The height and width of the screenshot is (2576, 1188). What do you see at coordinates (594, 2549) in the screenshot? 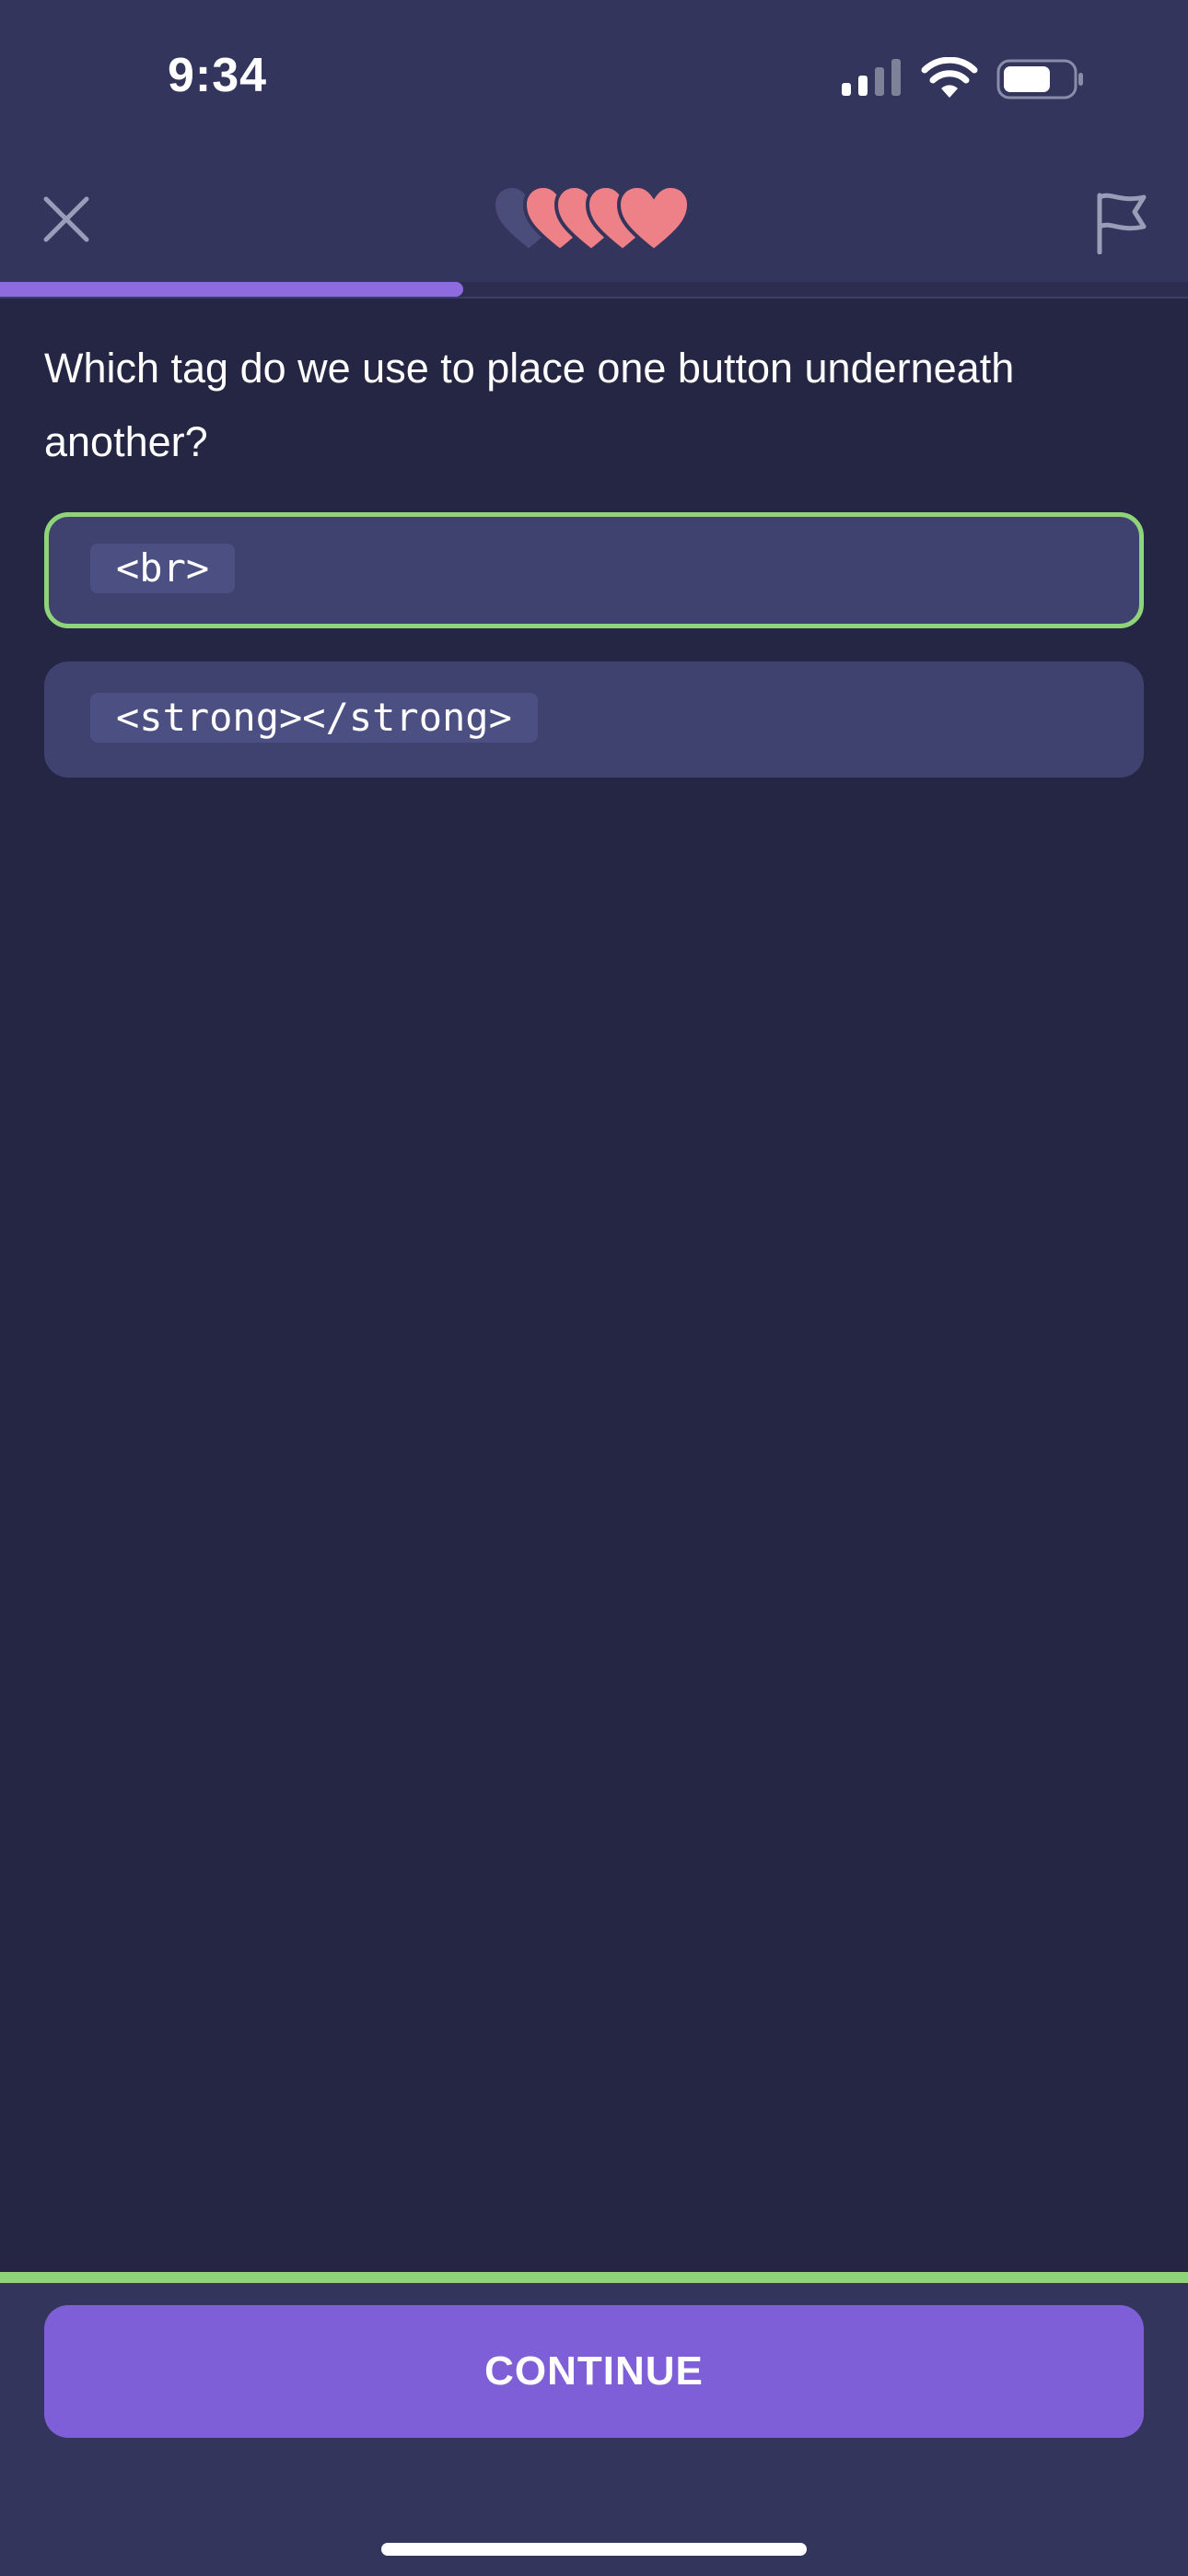
I see `home-indicator` at bounding box center [594, 2549].